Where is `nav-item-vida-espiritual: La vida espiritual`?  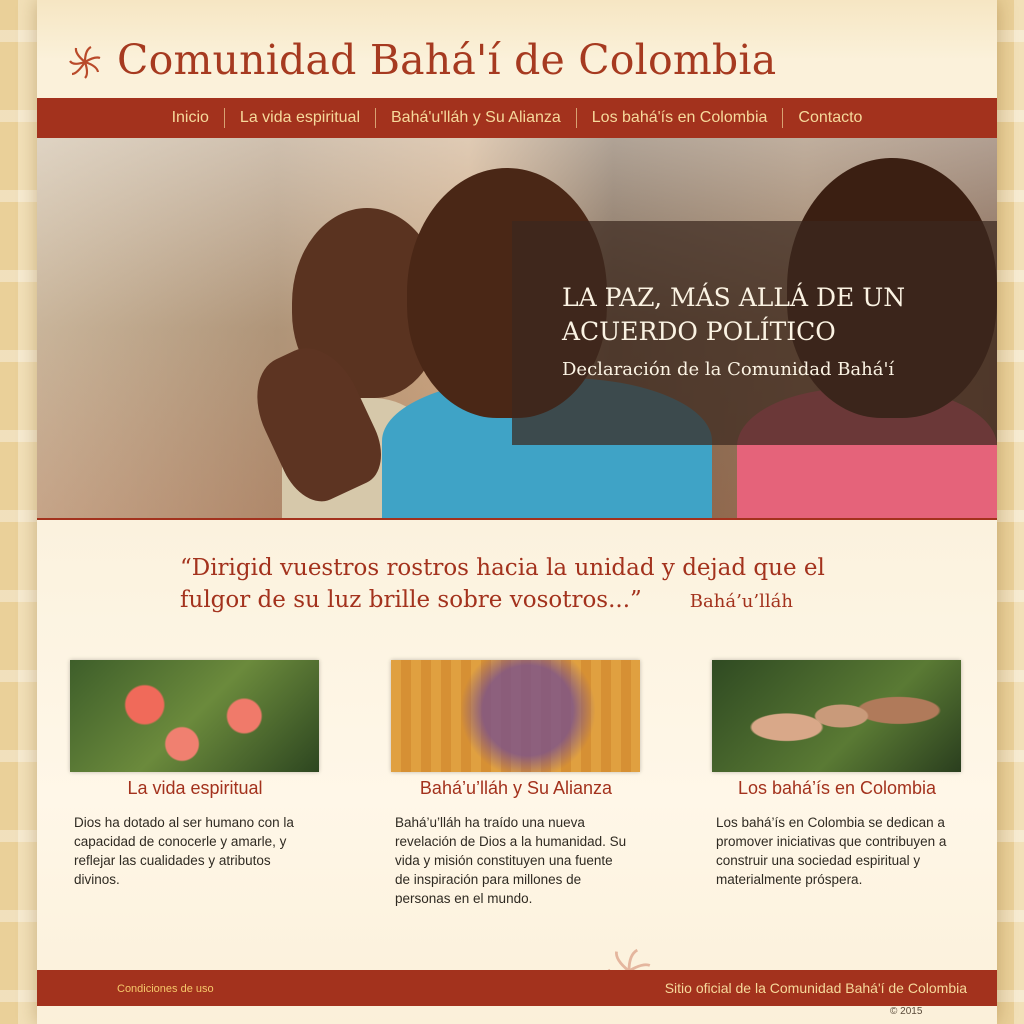 nav-item-vida-espiritual: La vida espiritual is located at coordinates (299, 118).